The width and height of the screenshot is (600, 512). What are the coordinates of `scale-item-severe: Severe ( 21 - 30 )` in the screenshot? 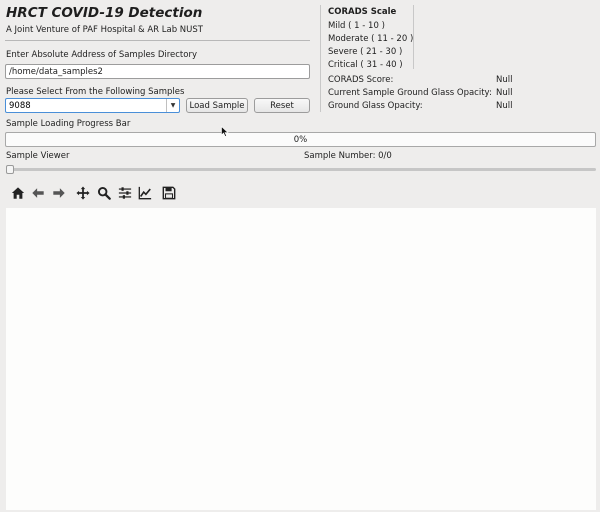 It's located at (365, 52).